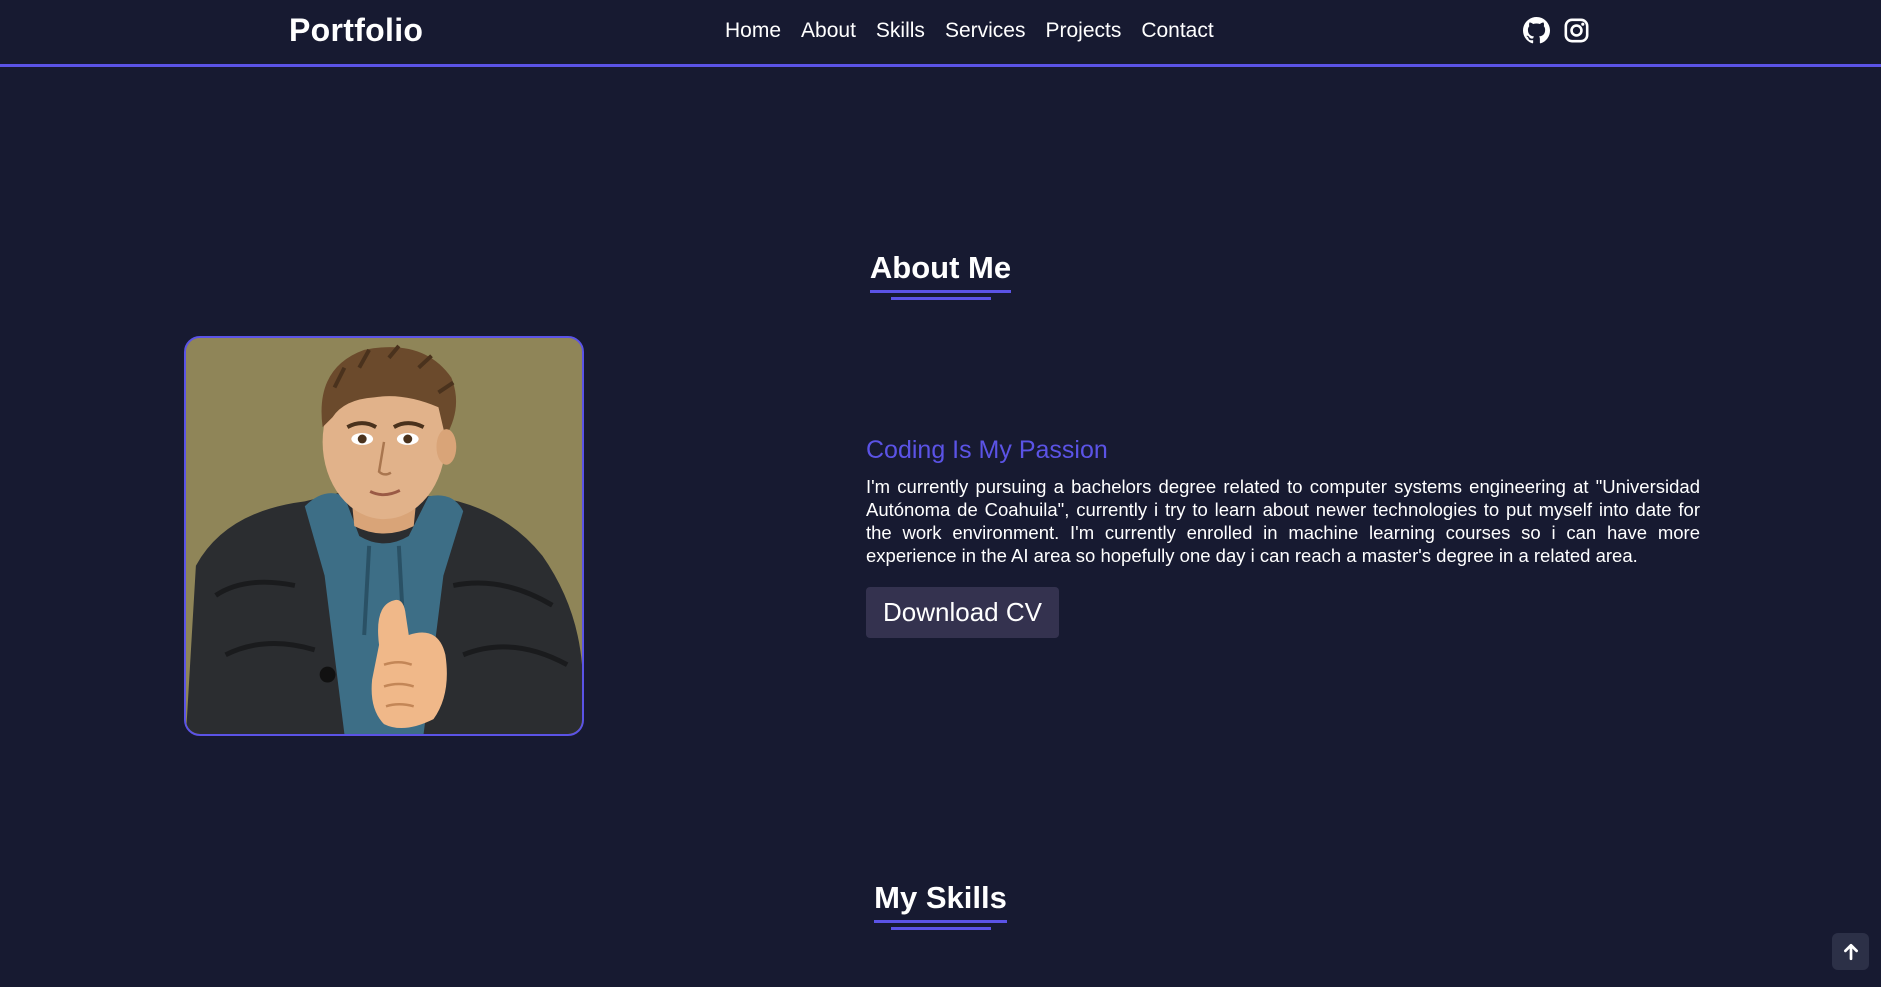 The height and width of the screenshot is (987, 1881). What do you see at coordinates (987, 450) in the screenshot?
I see `about-subtitle: Coding Is My Passion` at bounding box center [987, 450].